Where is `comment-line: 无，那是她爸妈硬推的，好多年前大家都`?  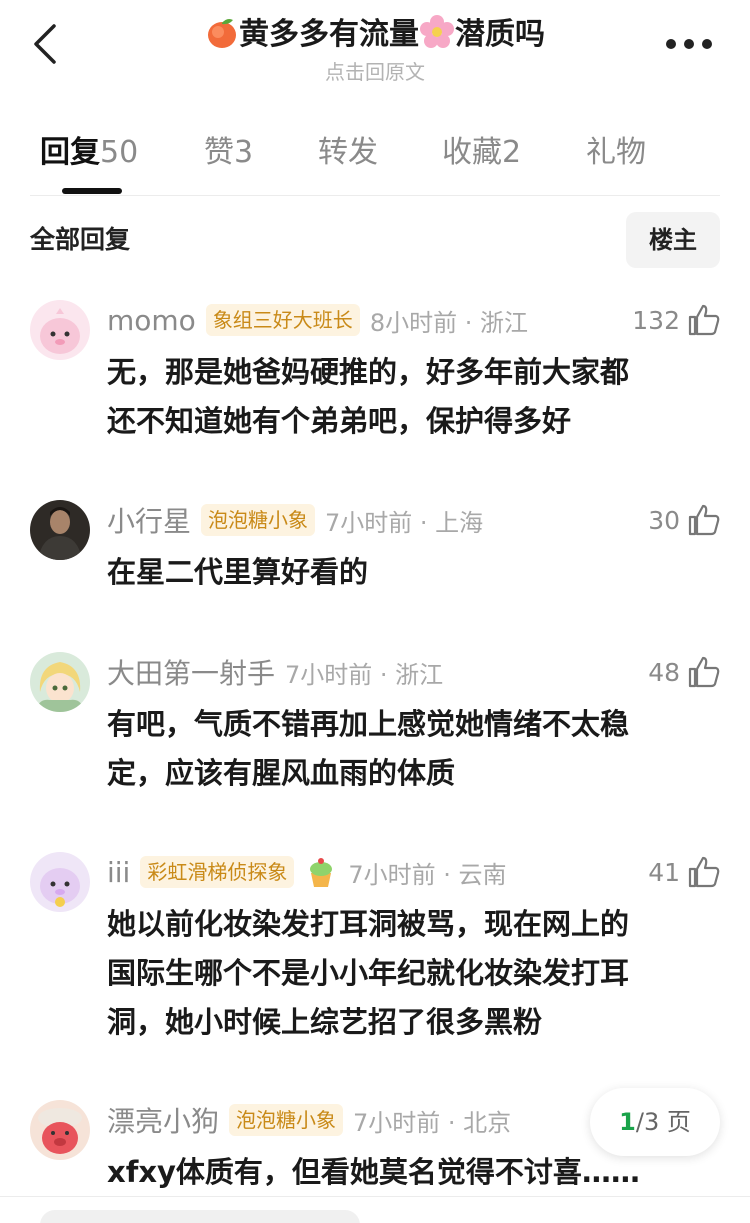 comment-line: 无，那是她爸妈硬推的，好多年前大家都 is located at coordinates (368, 372).